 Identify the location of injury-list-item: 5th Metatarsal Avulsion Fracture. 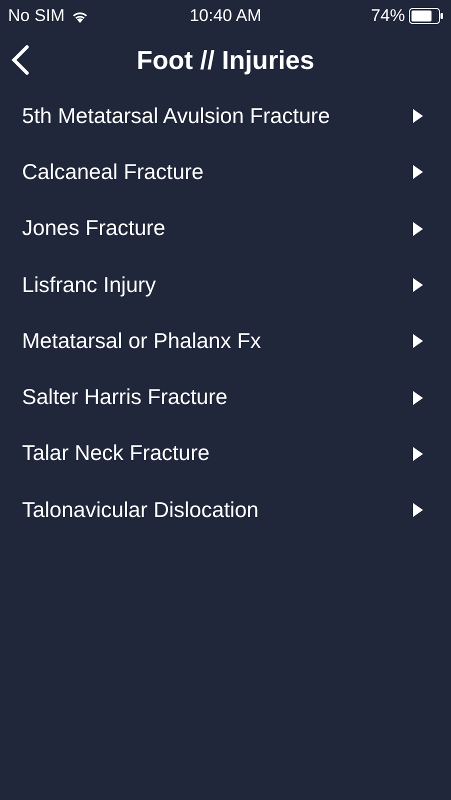
(225, 116).